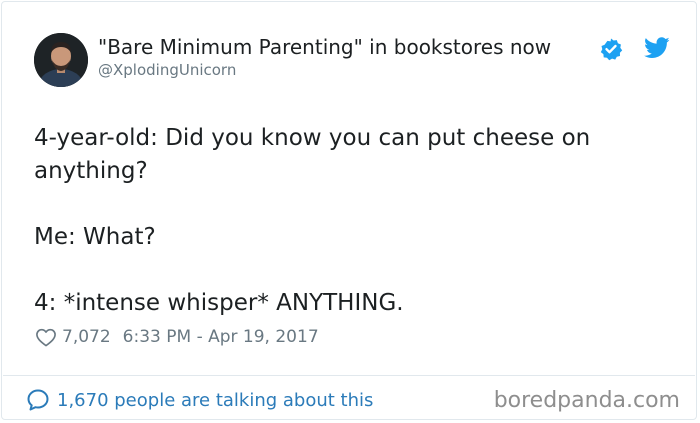 This screenshot has height=423, width=700. What do you see at coordinates (219, 303) in the screenshot?
I see `tweet-line: 4: *intense whisper* ANYTHING.` at bounding box center [219, 303].